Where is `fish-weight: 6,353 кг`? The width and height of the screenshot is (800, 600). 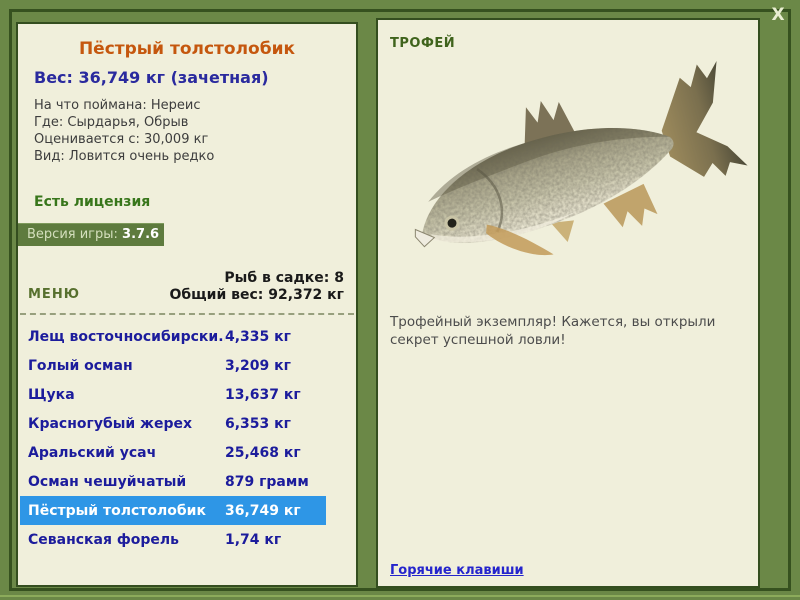 fish-weight: 6,353 кг is located at coordinates (258, 423).